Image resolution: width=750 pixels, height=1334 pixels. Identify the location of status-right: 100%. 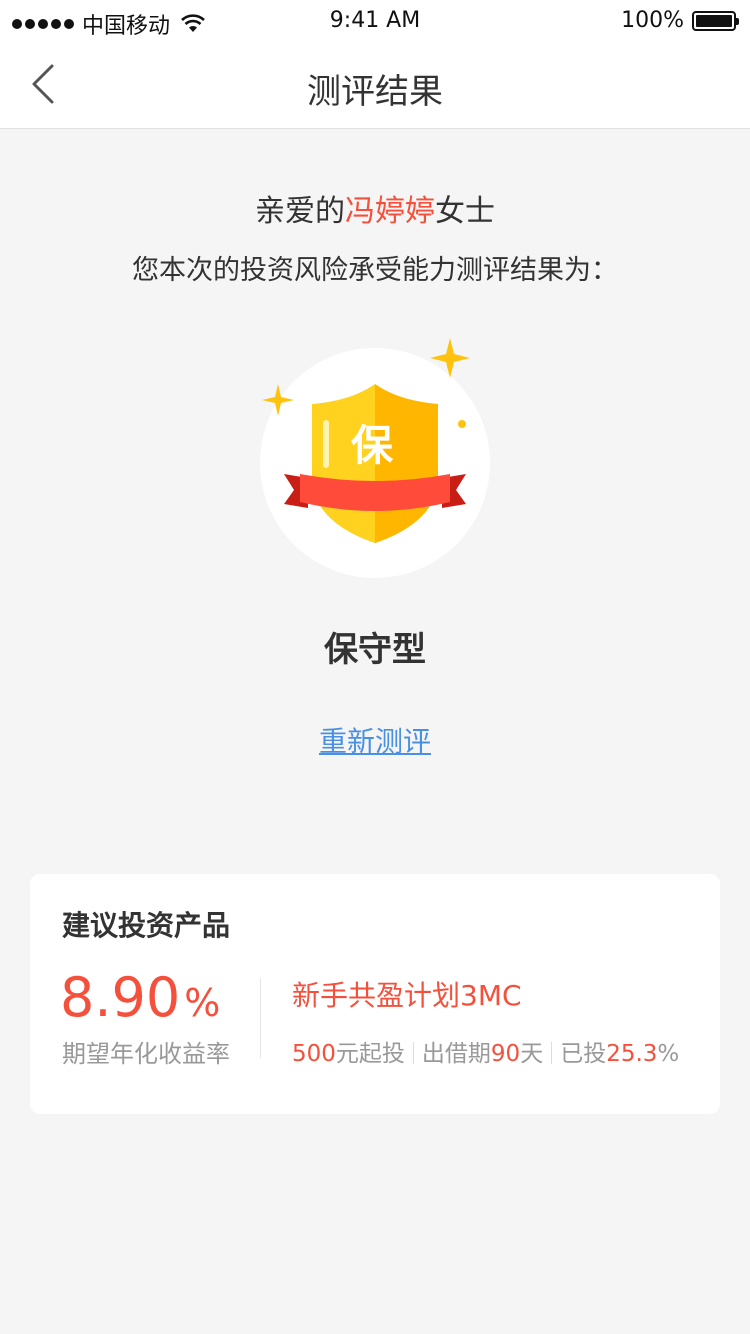
(680, 20).